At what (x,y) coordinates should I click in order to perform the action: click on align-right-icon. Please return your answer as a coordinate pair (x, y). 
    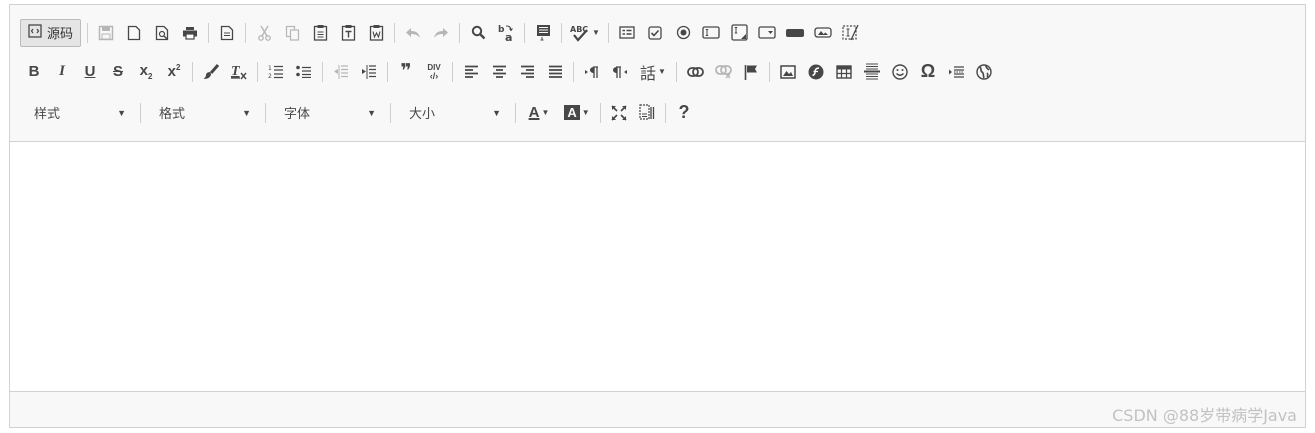
    Looking at the image, I should click on (527, 71).